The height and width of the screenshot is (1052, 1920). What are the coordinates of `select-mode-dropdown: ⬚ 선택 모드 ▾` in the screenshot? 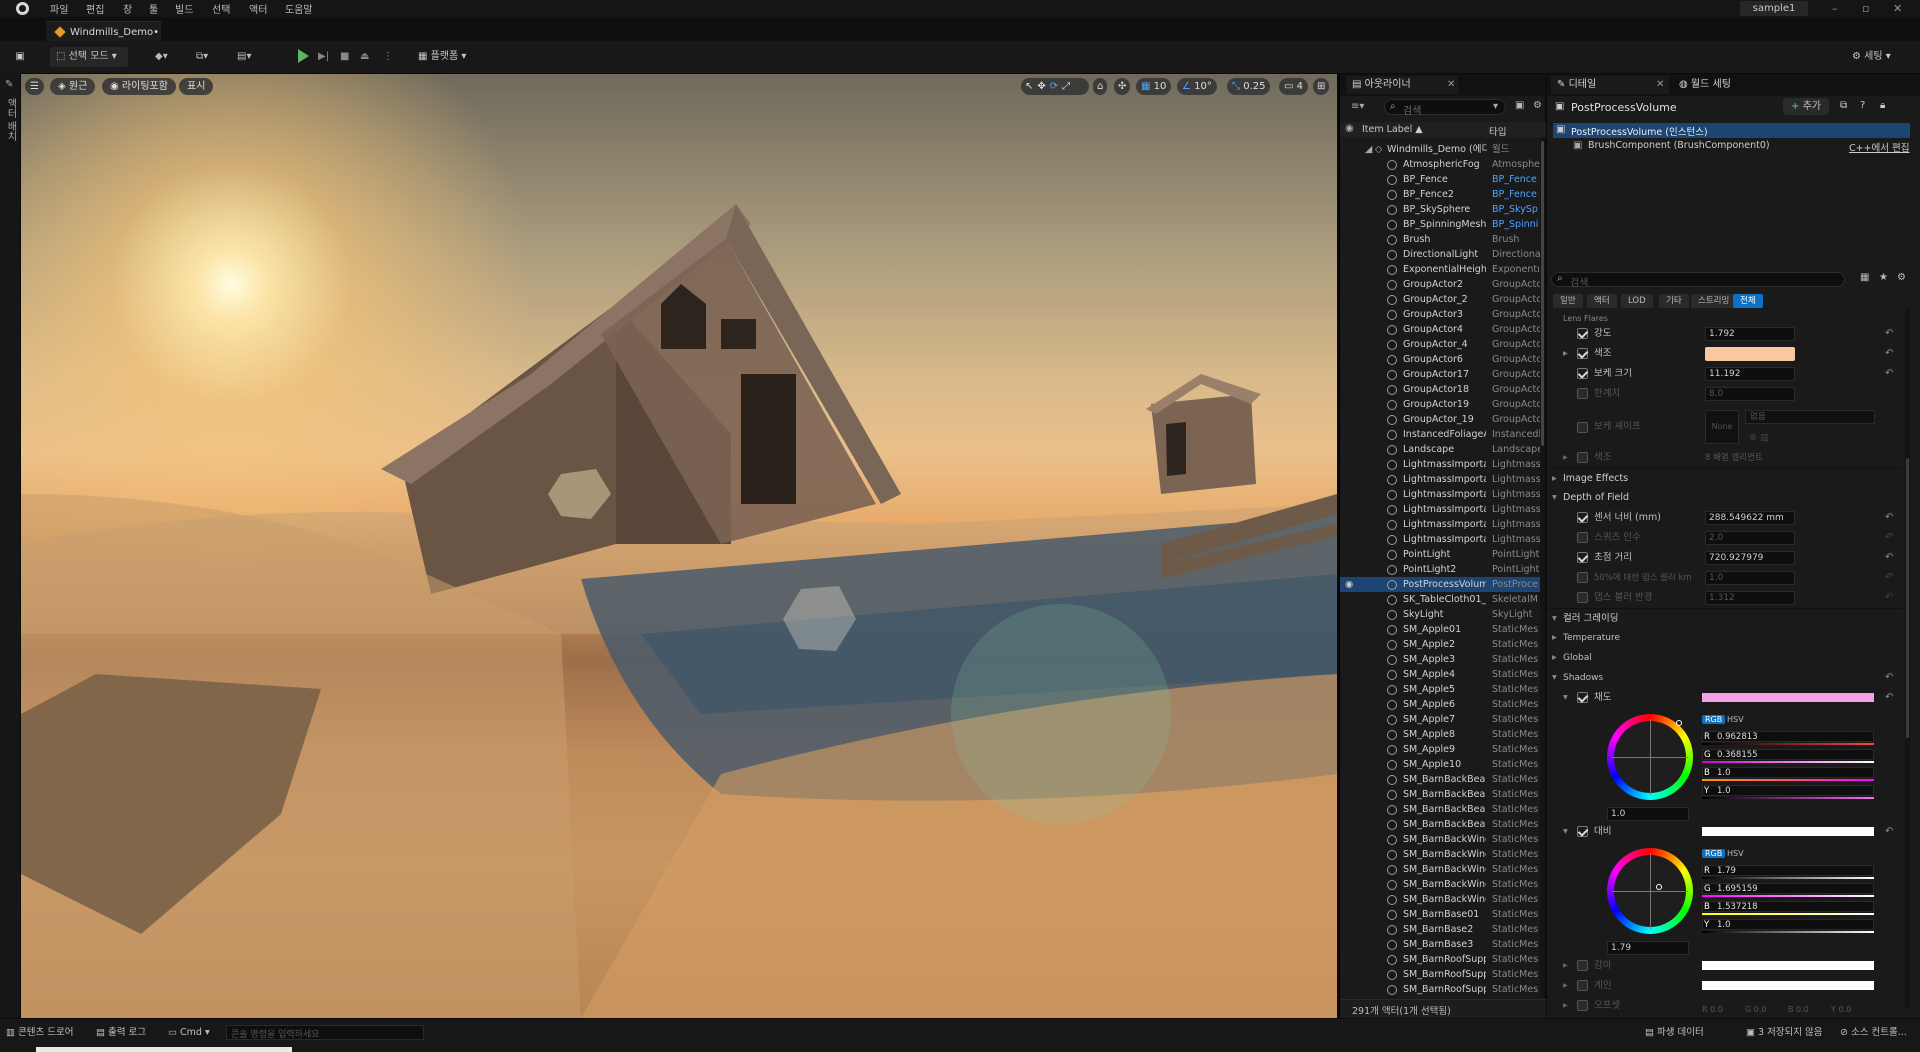 It's located at (89, 57).